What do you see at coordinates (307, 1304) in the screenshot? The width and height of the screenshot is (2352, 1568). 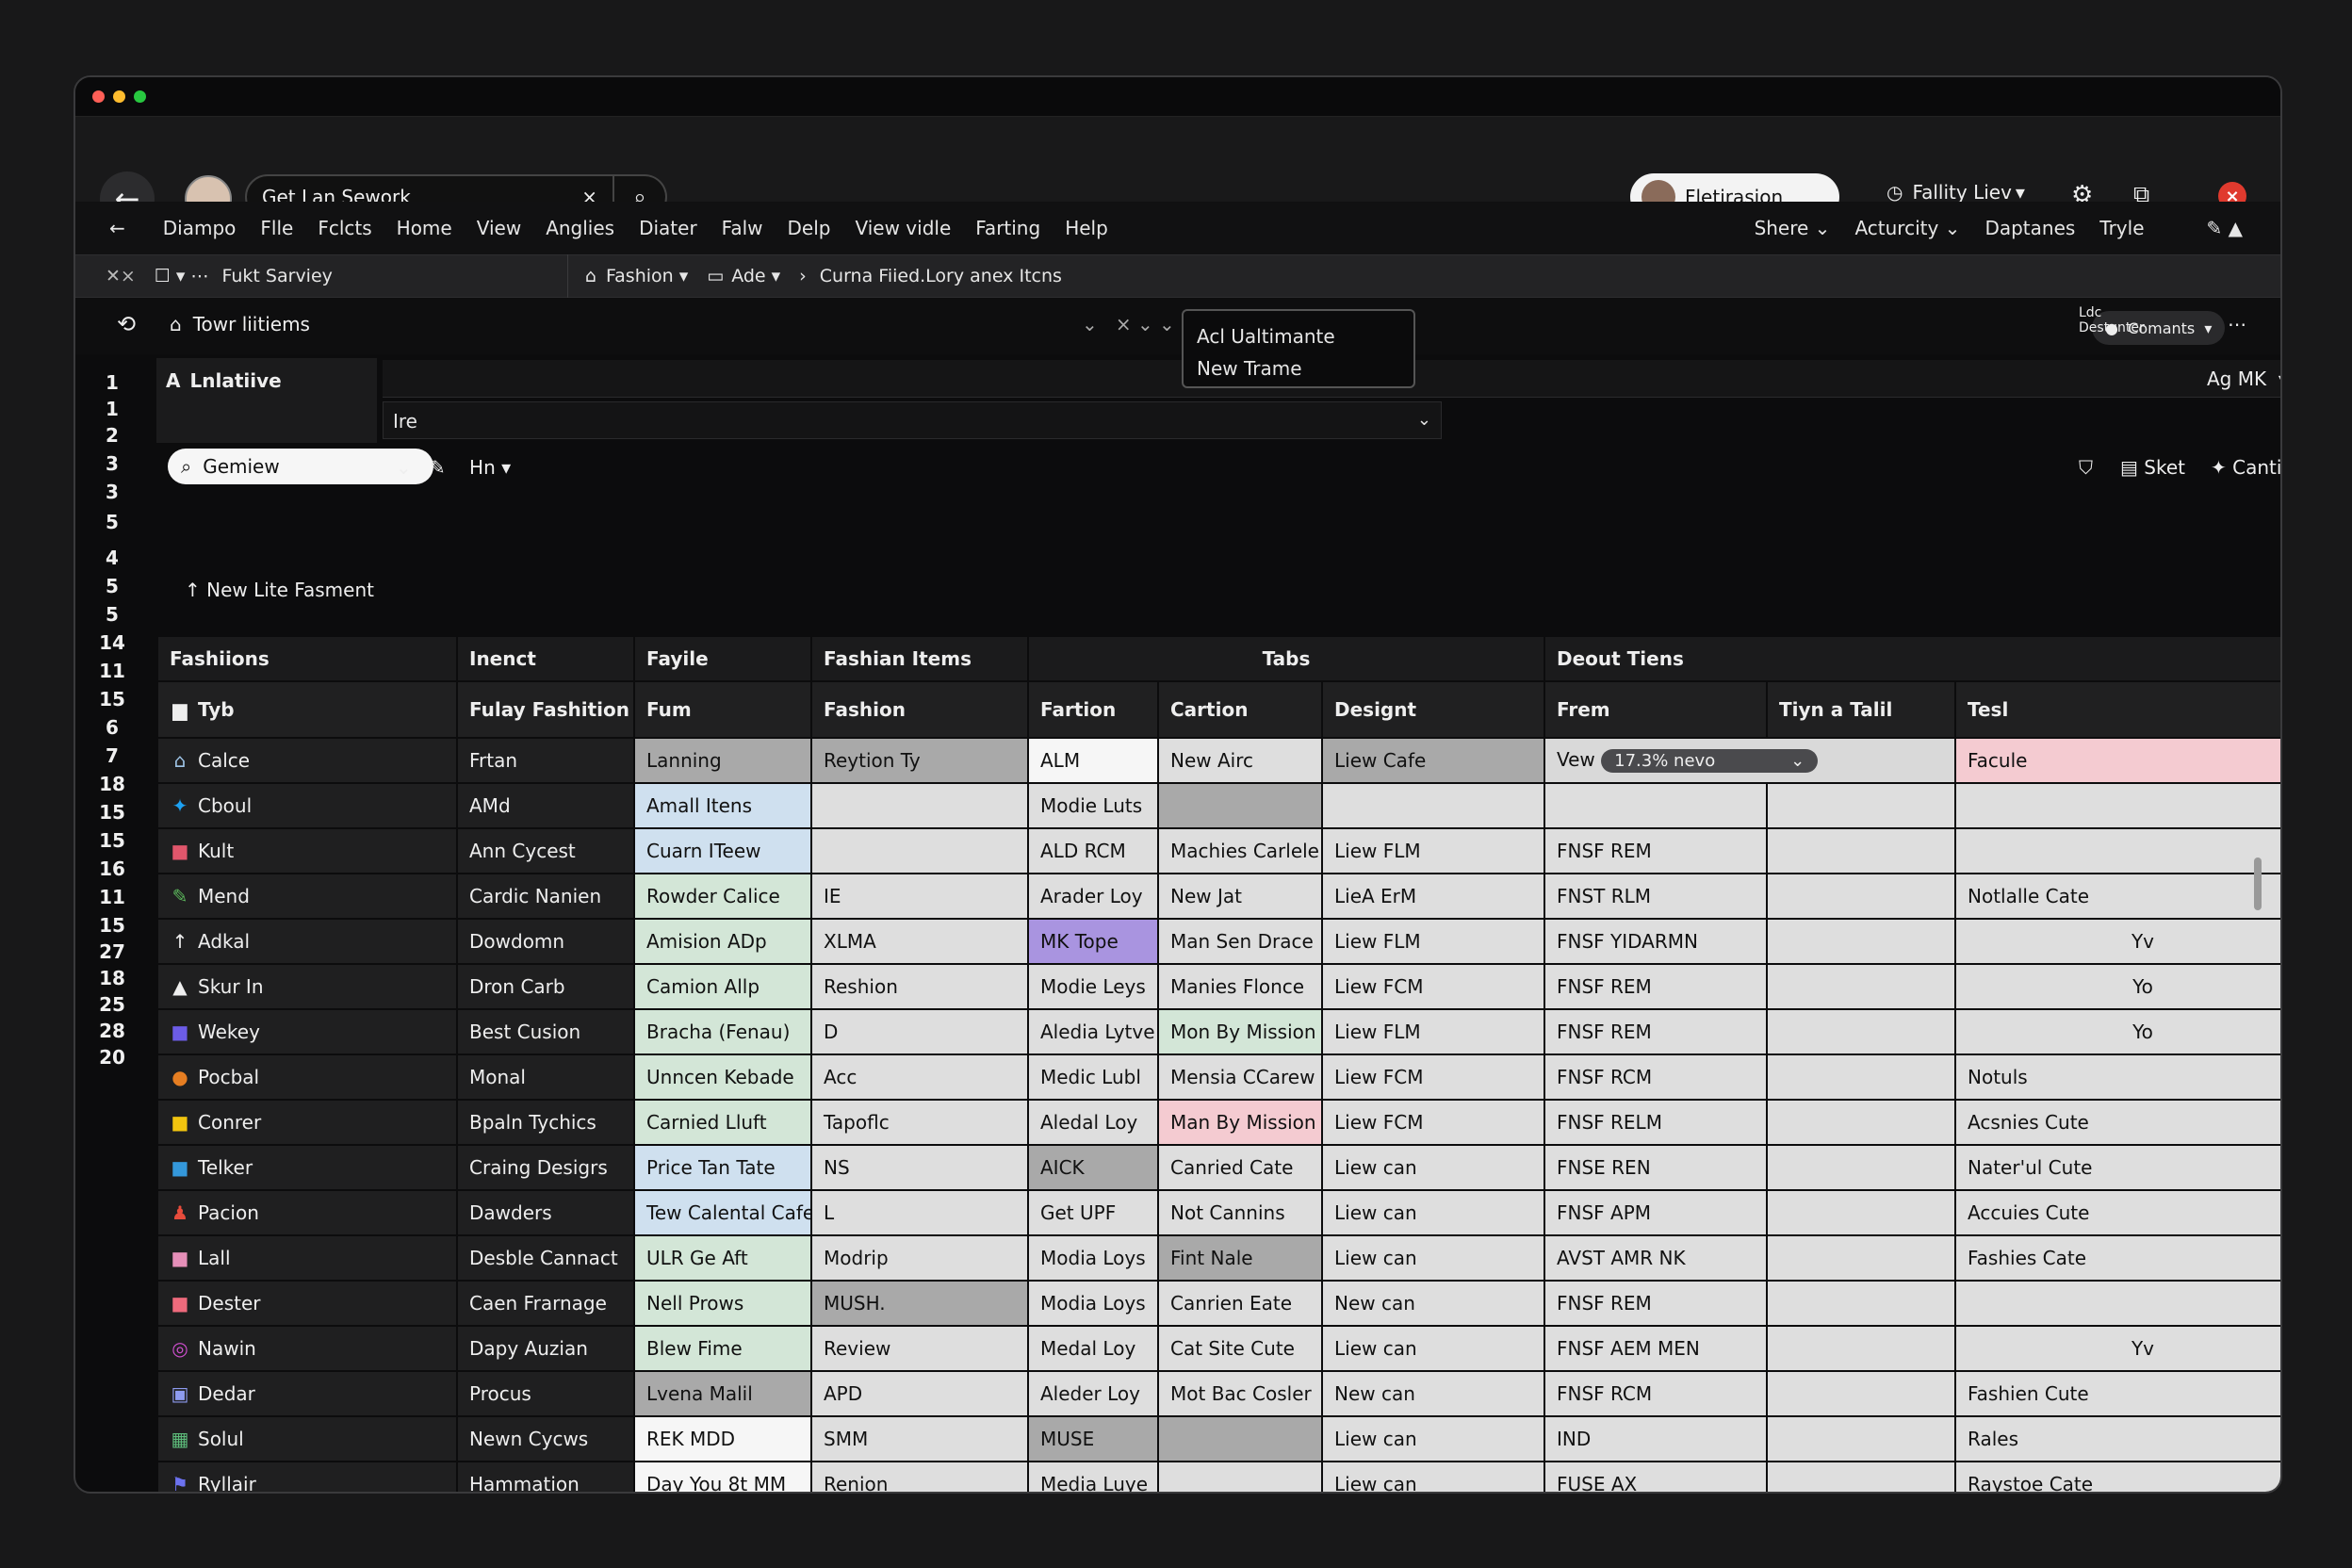 I see `table-cell: ■ Dester` at bounding box center [307, 1304].